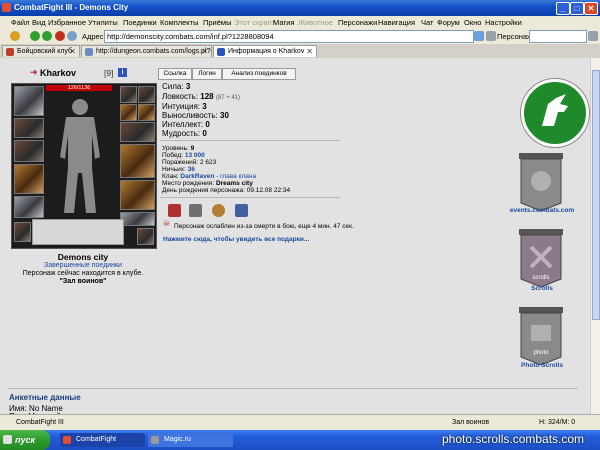 The image size is (600, 450). What do you see at coordinates (217, 22) in the screenshot?
I see `menu-tricks: Приёмы` at bounding box center [217, 22].